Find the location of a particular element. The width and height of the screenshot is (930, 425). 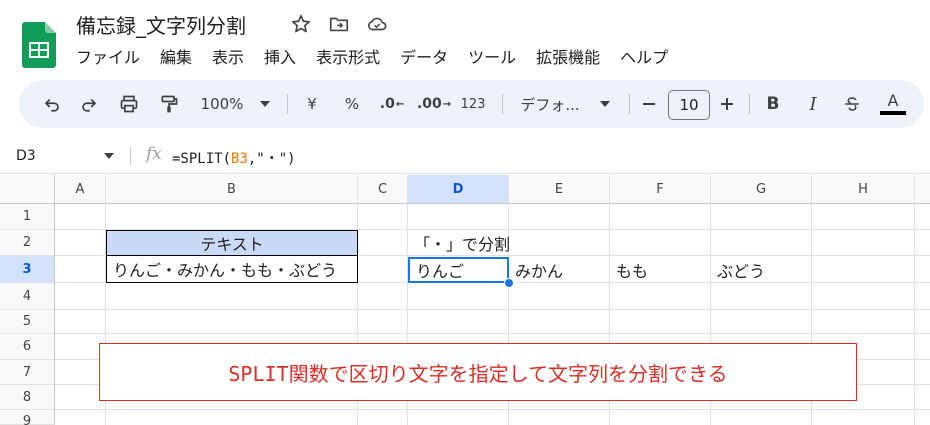

menu-tools: ツール is located at coordinates (492, 56).